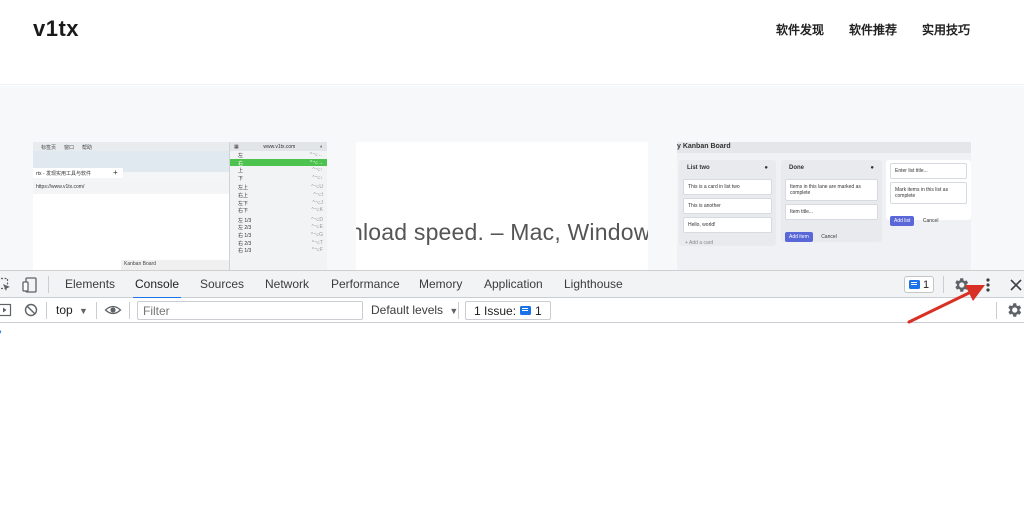 This screenshot has width=1024, height=507. Describe the element at coordinates (245, 251) in the screenshot. I see `thumb-menu-item-label: 右 1/3` at that location.